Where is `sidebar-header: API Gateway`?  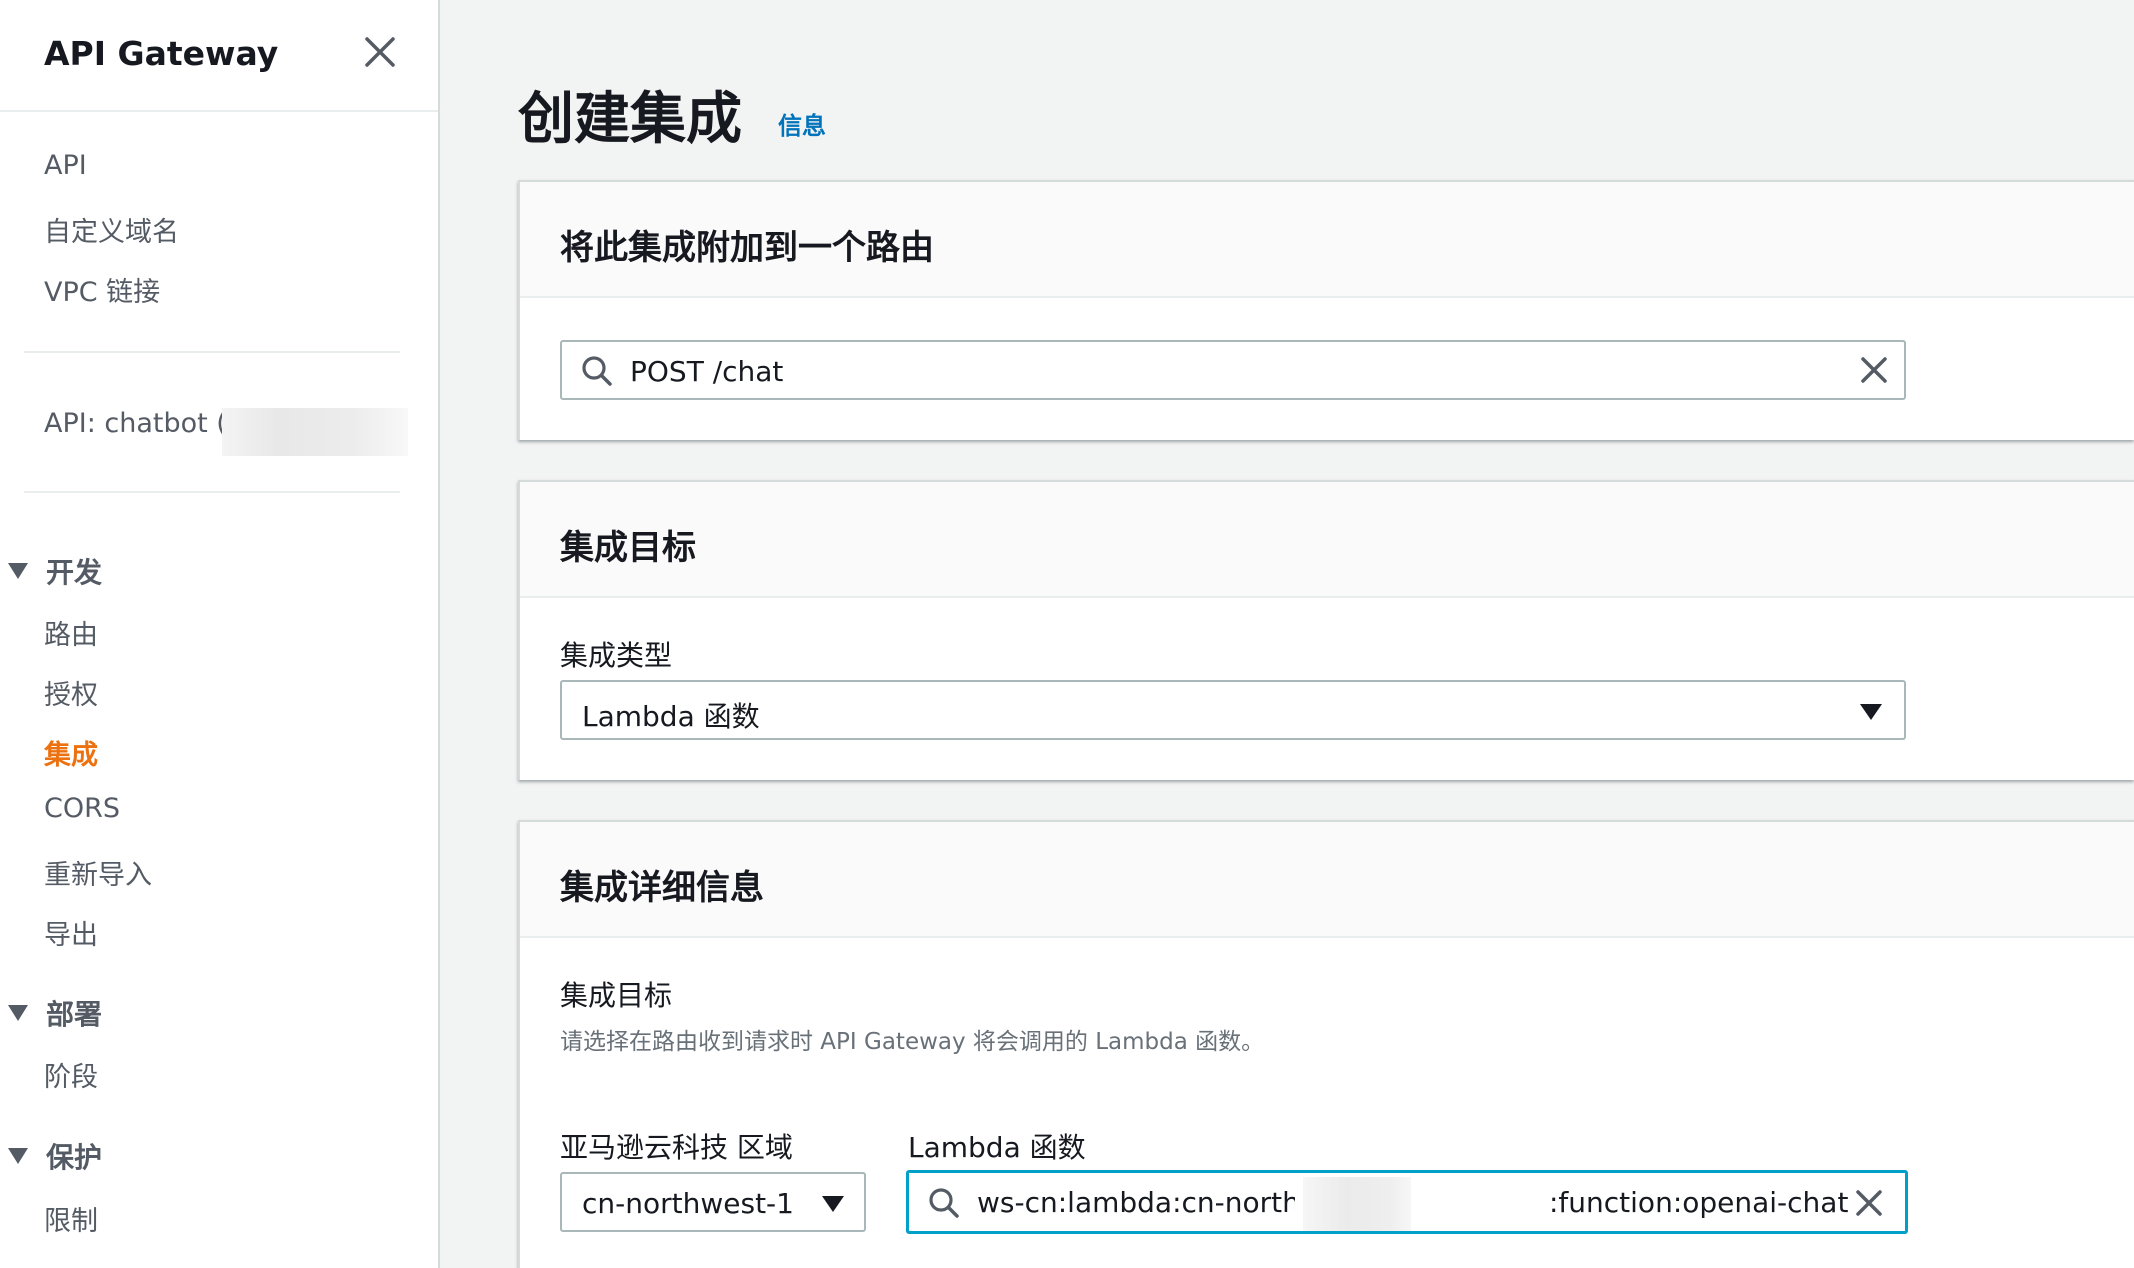 sidebar-header: API Gateway is located at coordinates (219, 56).